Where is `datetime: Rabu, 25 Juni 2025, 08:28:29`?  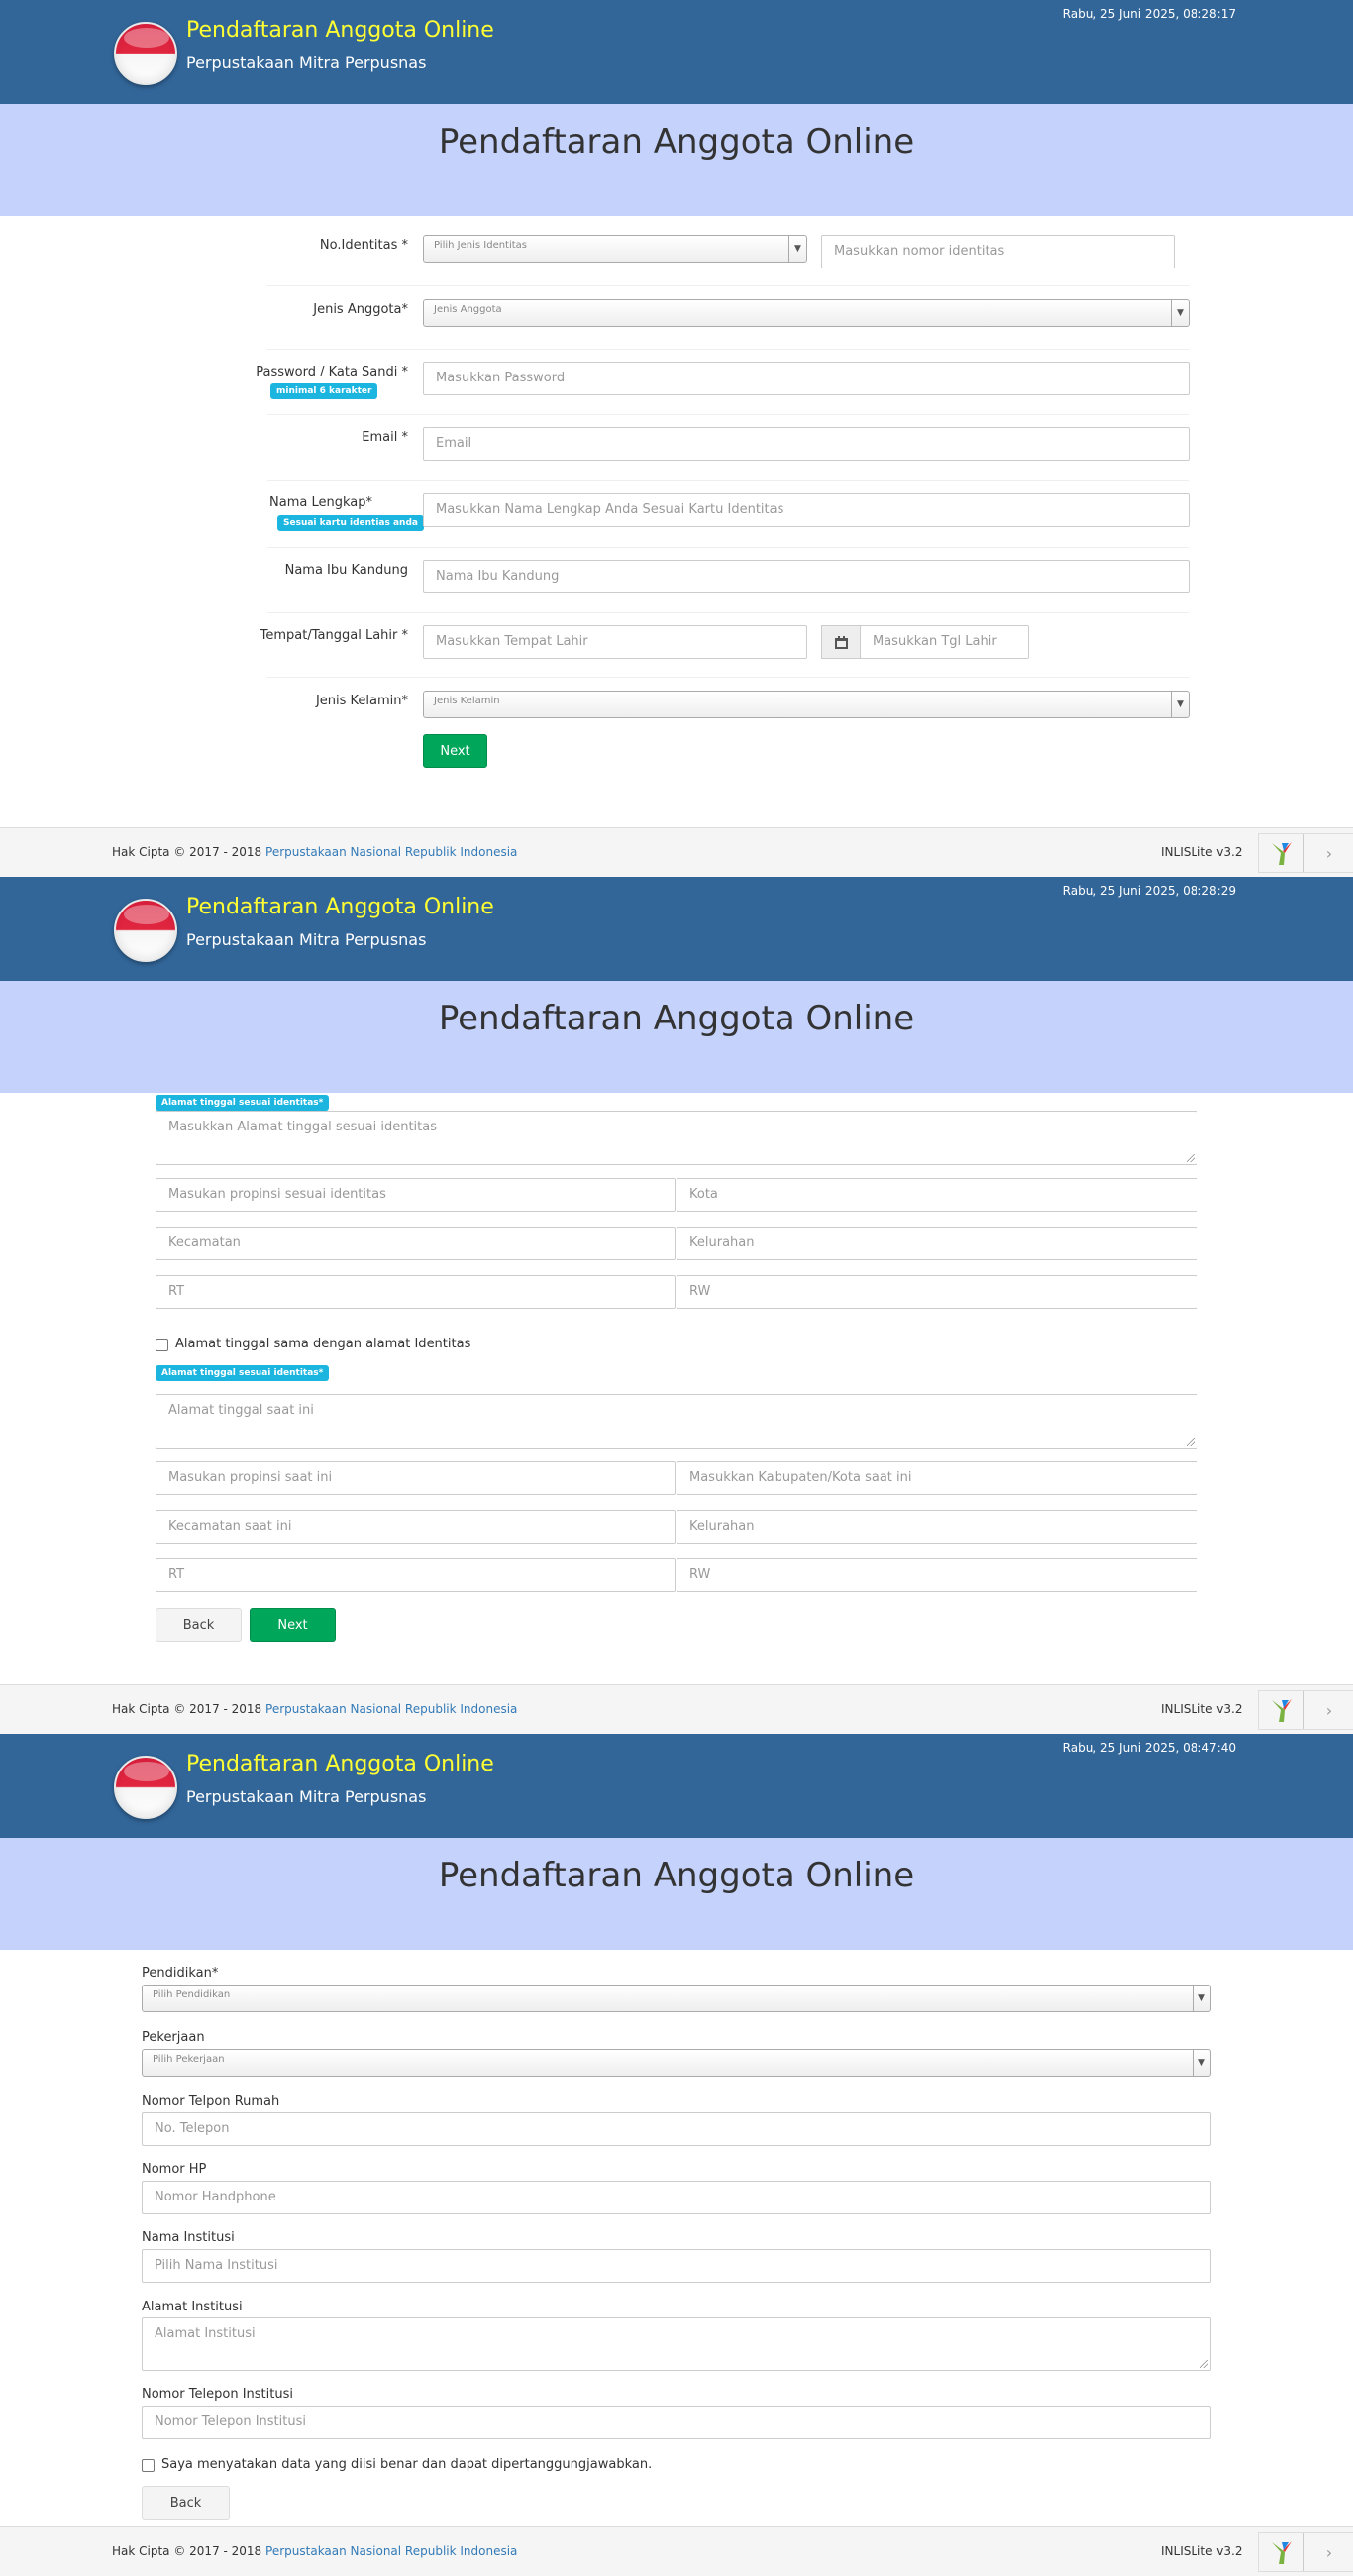
datetime: Rabu, 25 Juni 2025, 08:28:29 is located at coordinates (1149, 891).